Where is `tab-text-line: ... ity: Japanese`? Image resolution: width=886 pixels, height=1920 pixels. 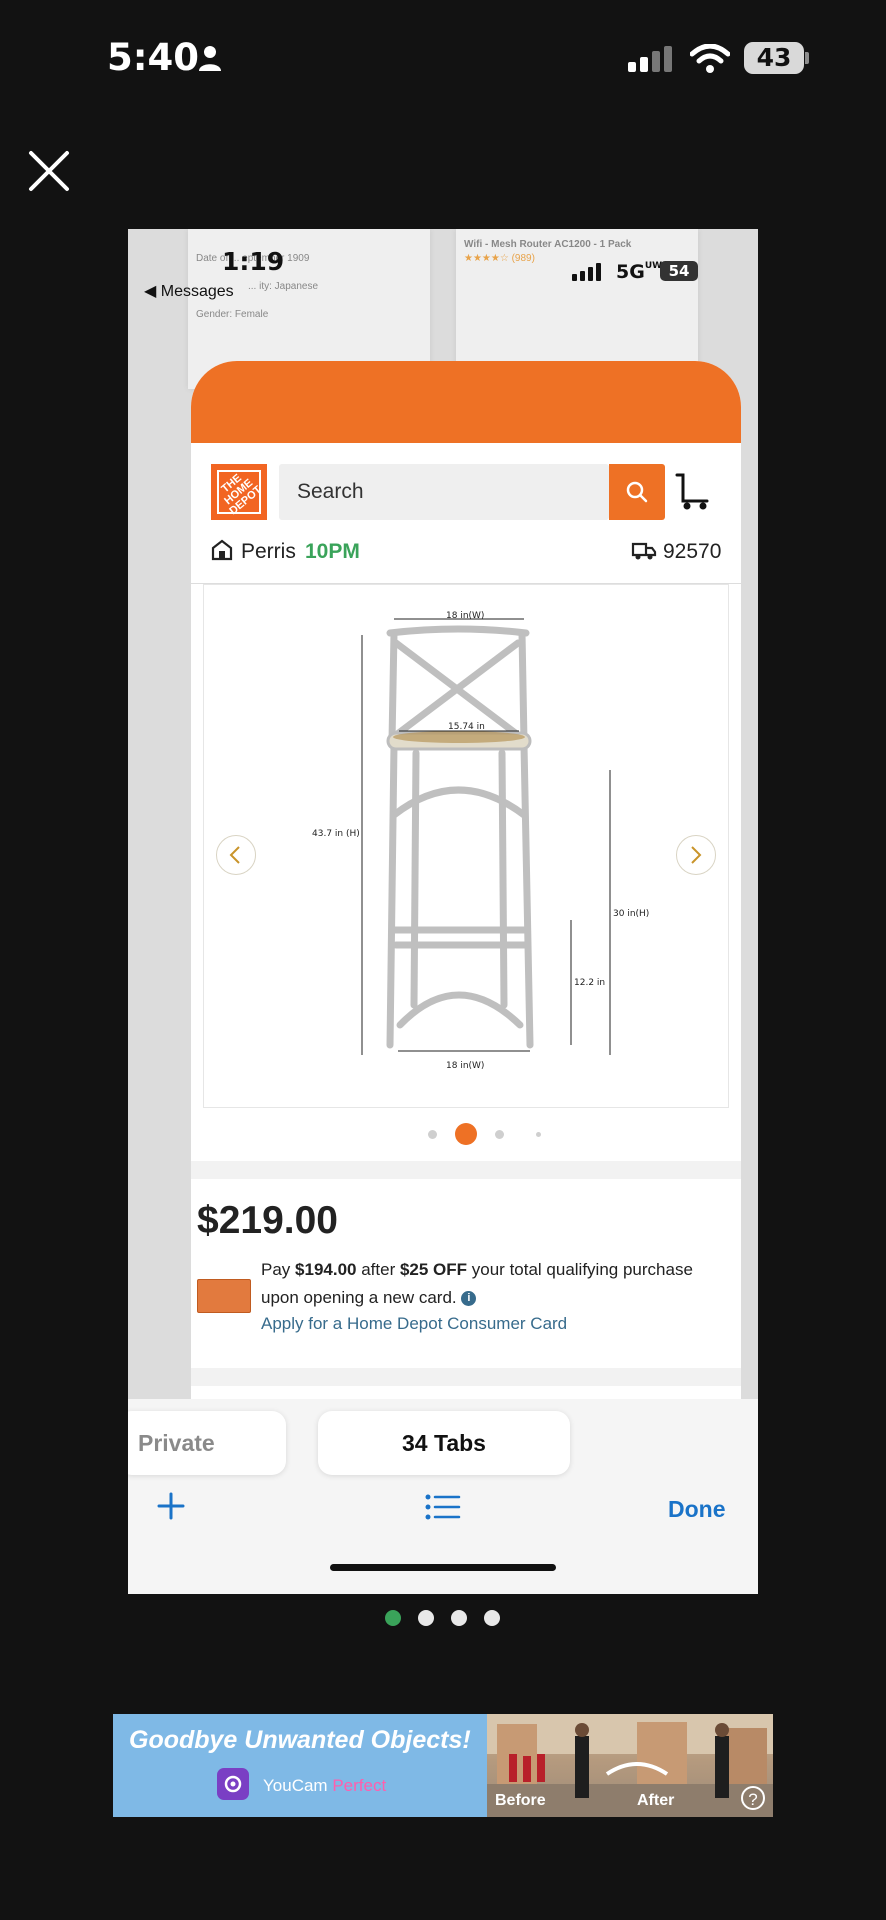
tab-text-line: ... ity: Japanese is located at coordinates (283, 286).